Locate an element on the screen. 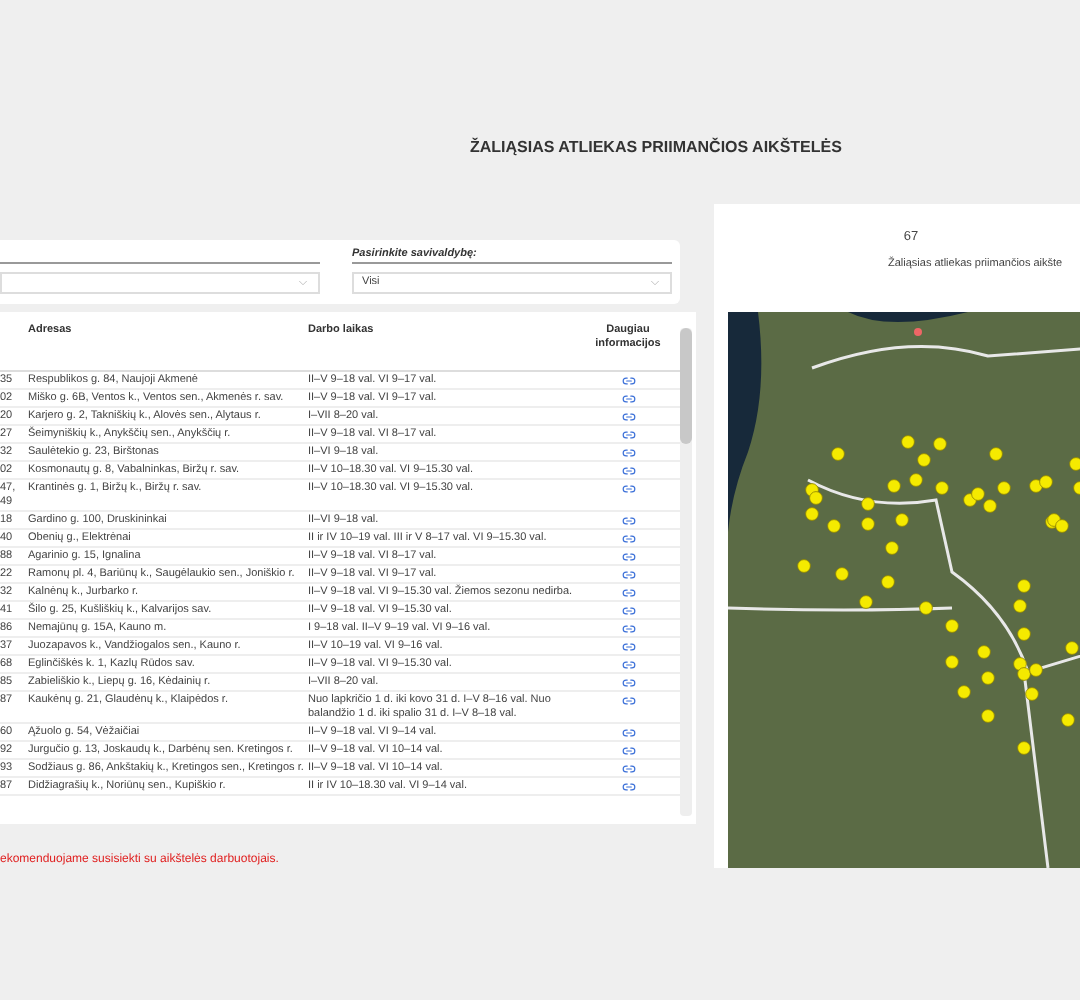  scrollbar-thumb is located at coordinates (686, 386).